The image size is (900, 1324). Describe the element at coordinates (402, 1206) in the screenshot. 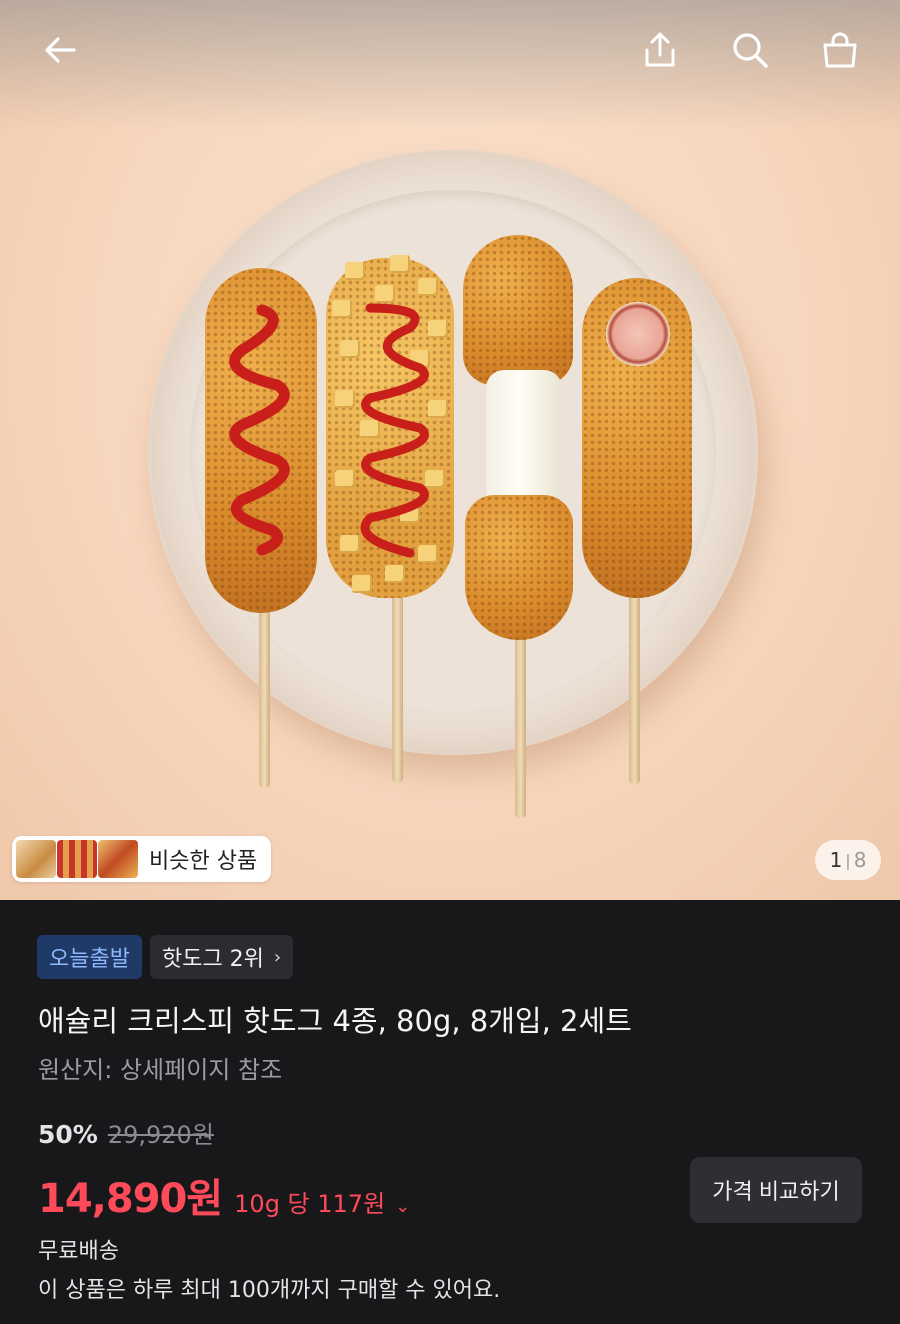

I see `chevron-down-icon: ⌄` at that location.